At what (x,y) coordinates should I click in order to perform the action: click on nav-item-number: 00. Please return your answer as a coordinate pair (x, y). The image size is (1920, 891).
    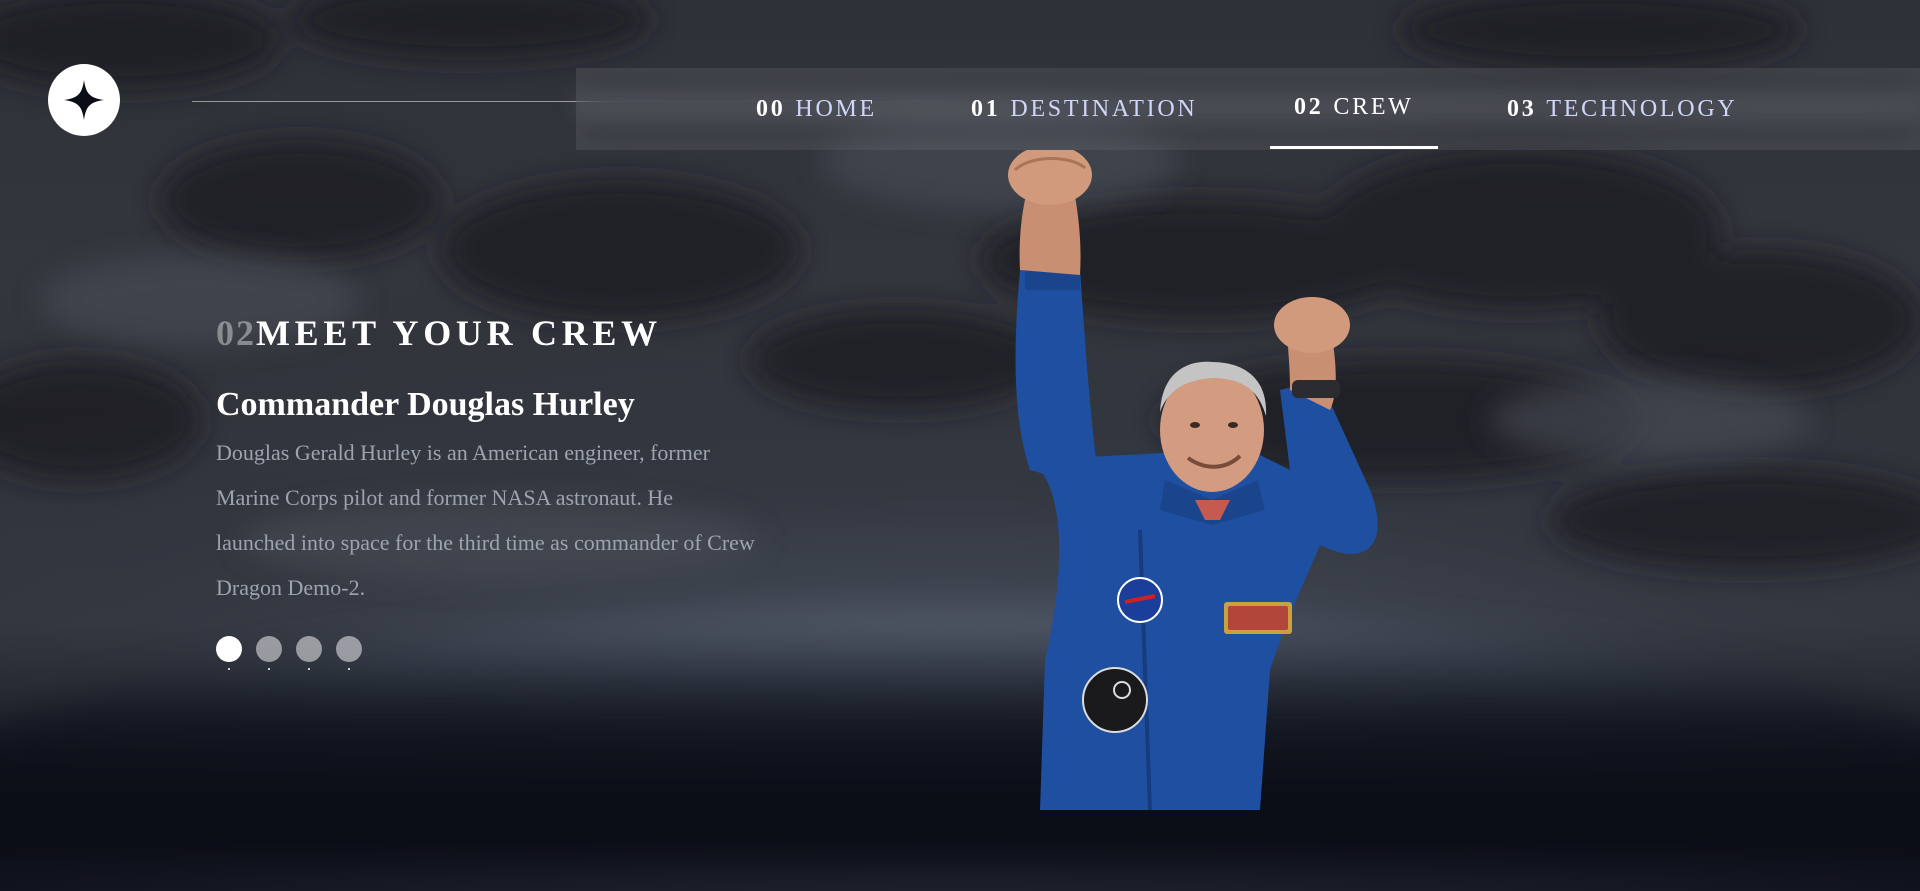
    Looking at the image, I should click on (771, 108).